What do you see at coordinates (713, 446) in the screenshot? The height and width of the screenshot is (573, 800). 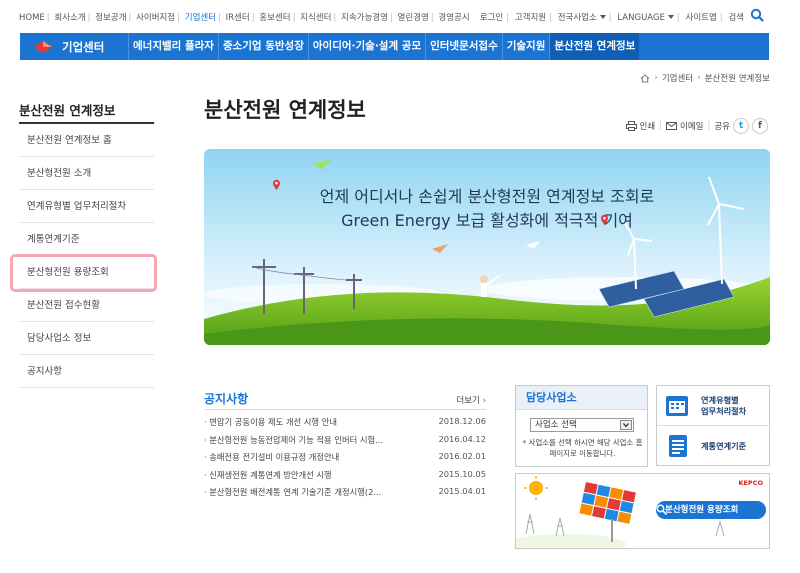 I see `quick-link-criteria: 계통연계기준` at bounding box center [713, 446].